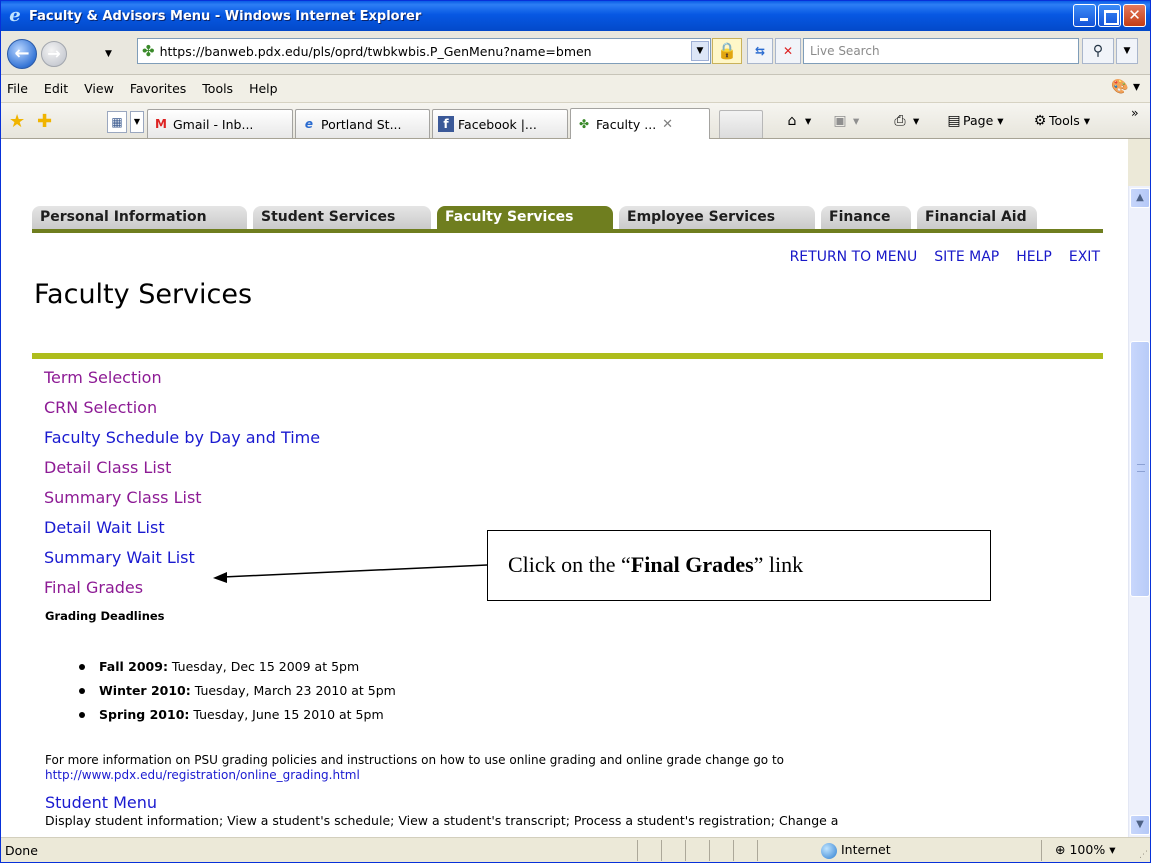 The image size is (1151, 863). What do you see at coordinates (977, 218) in the screenshot?
I see `main-tab-financial-aid: Financial Aid` at bounding box center [977, 218].